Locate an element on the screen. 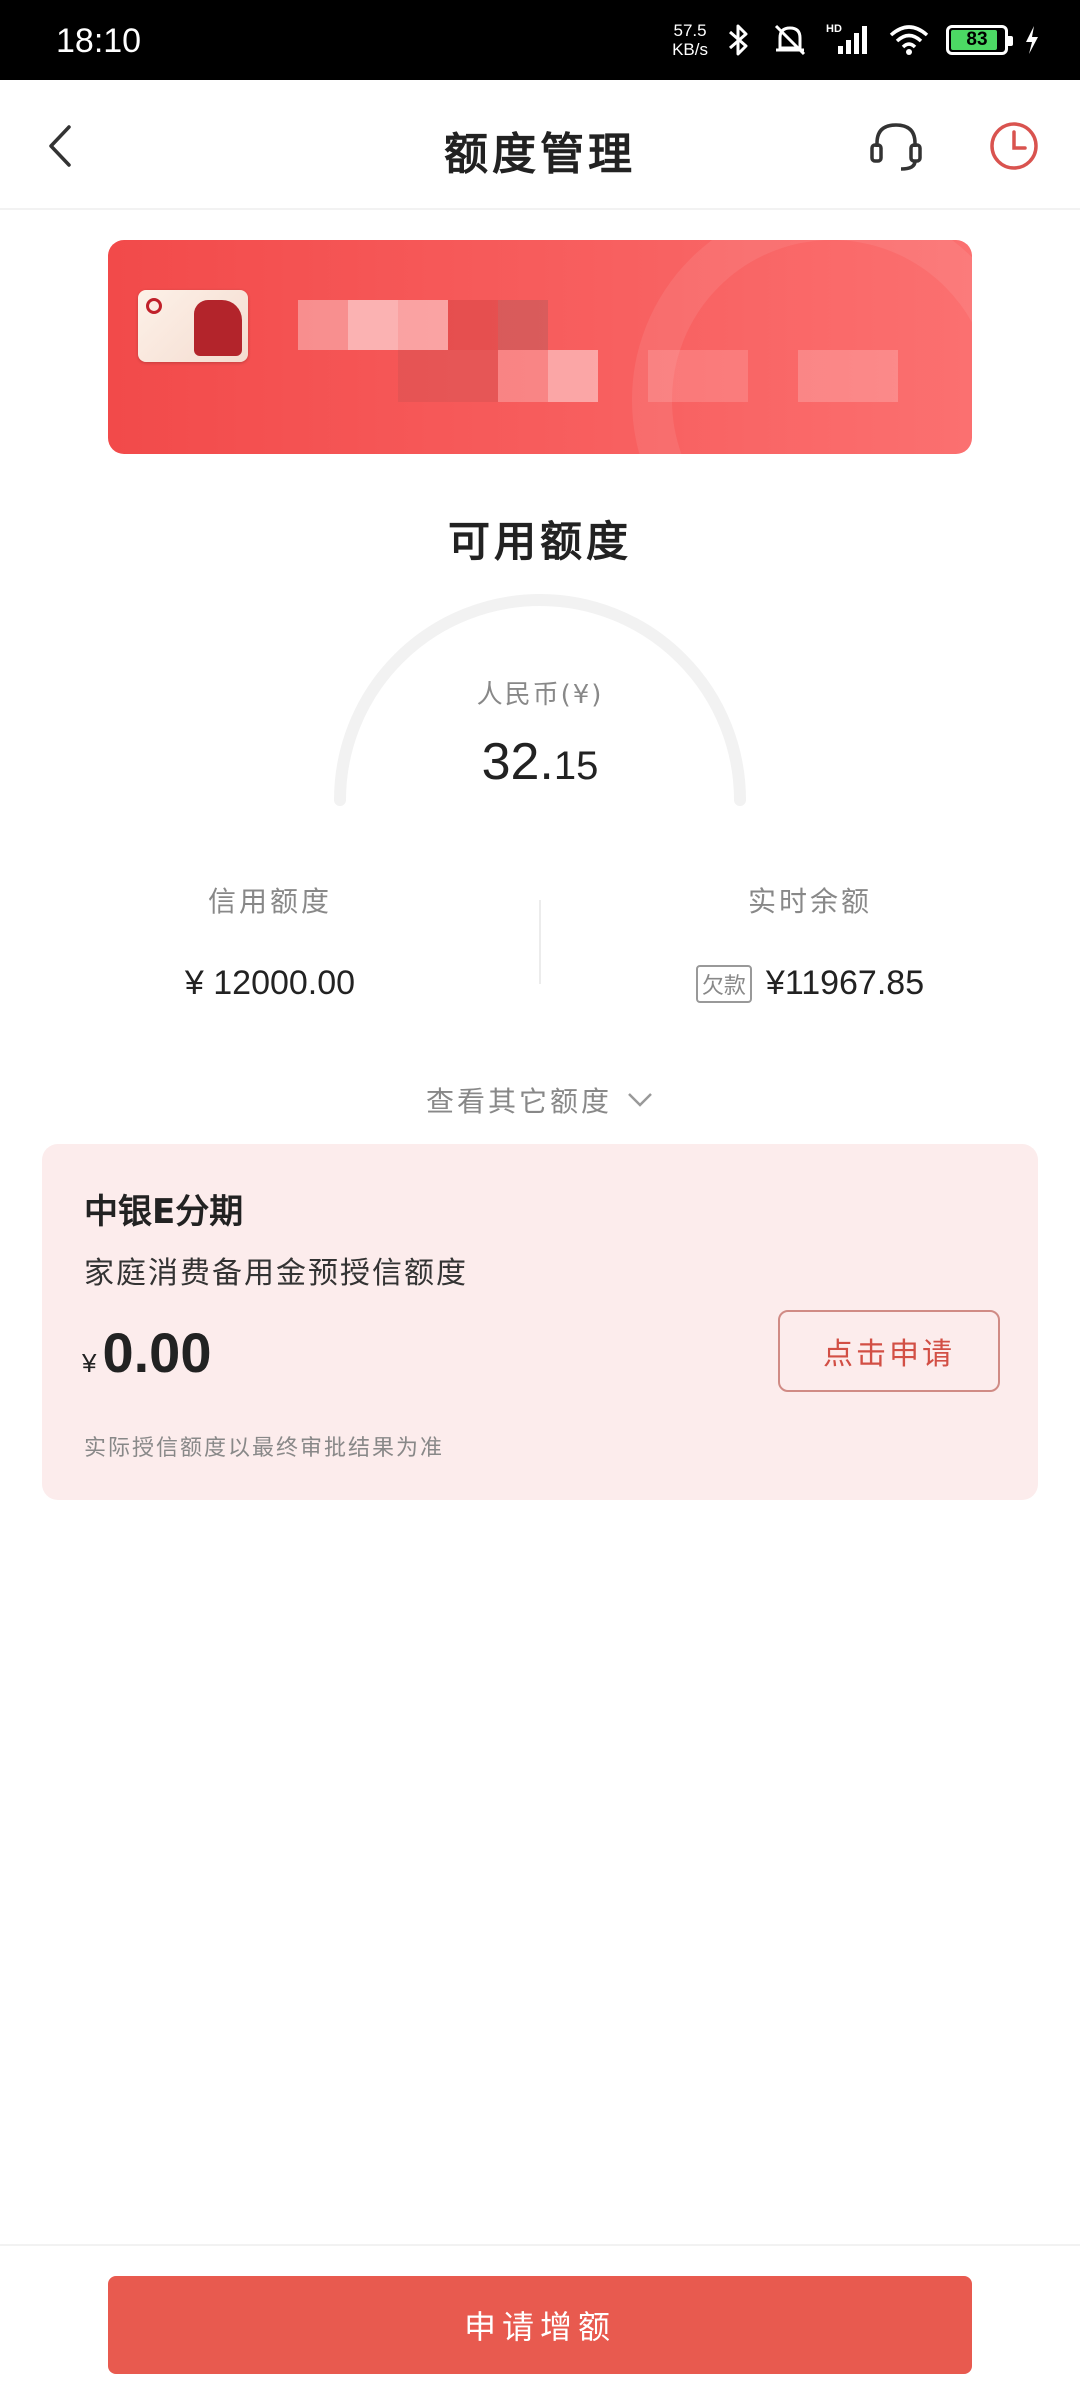  bank-logo-icon is located at coordinates (154, 306).